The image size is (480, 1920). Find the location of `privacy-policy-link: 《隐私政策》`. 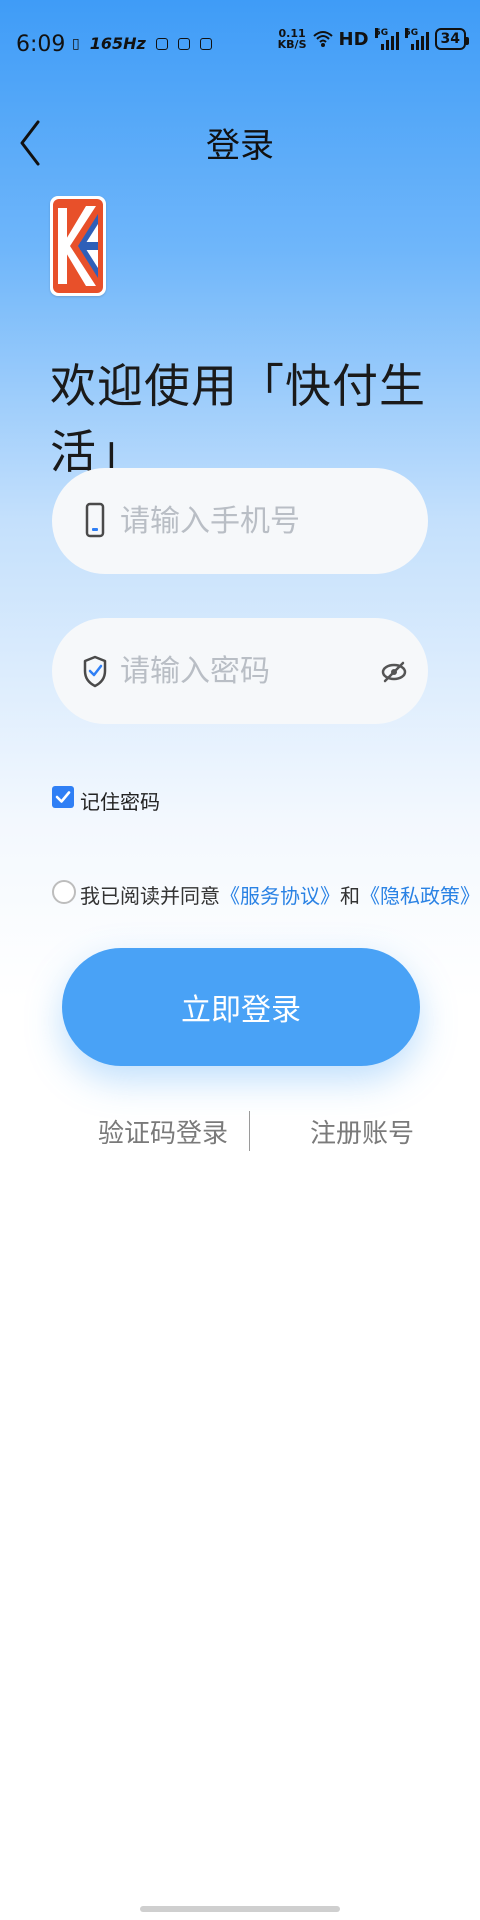

privacy-policy-link: 《隐私政策》 is located at coordinates (420, 896).